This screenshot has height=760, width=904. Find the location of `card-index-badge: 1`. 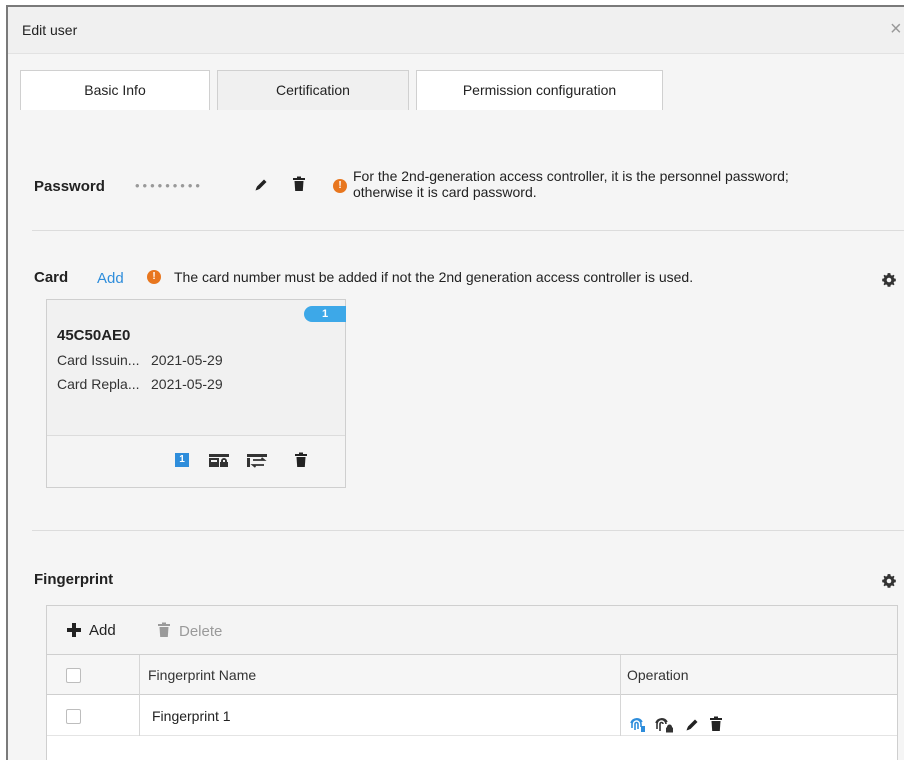

card-index-badge: 1 is located at coordinates (182, 460).